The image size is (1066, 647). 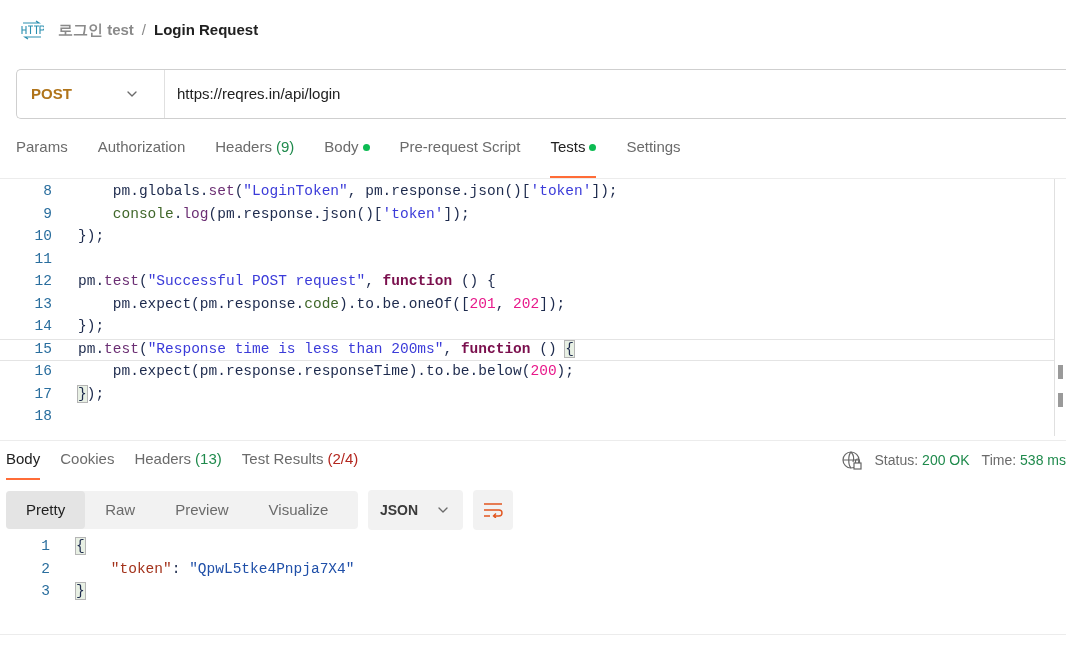 What do you see at coordinates (47, 192) in the screenshot?
I see `line-number: 8` at bounding box center [47, 192].